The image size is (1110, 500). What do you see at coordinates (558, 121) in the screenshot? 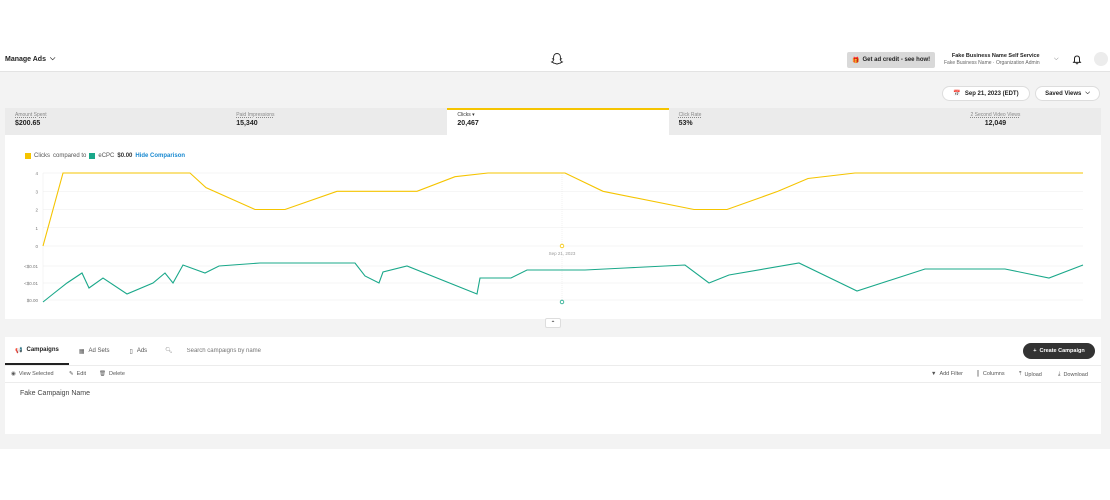
I see `metric-clicks: Clicks ▾ 20,467` at bounding box center [558, 121].